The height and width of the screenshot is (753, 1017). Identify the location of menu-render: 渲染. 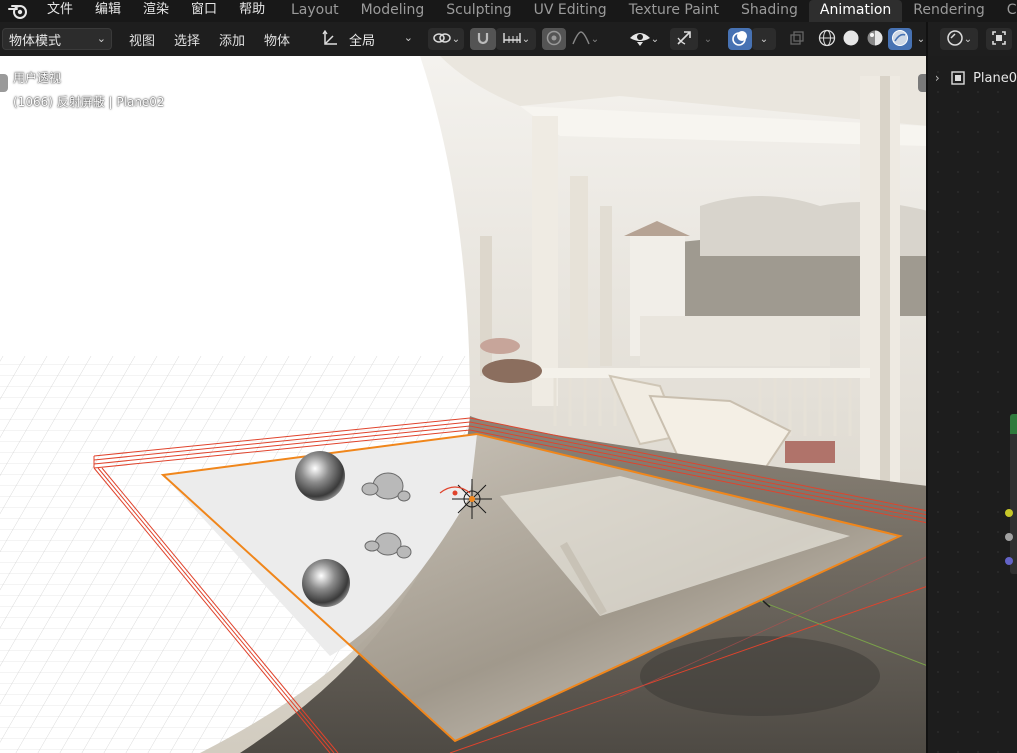
(156, 11).